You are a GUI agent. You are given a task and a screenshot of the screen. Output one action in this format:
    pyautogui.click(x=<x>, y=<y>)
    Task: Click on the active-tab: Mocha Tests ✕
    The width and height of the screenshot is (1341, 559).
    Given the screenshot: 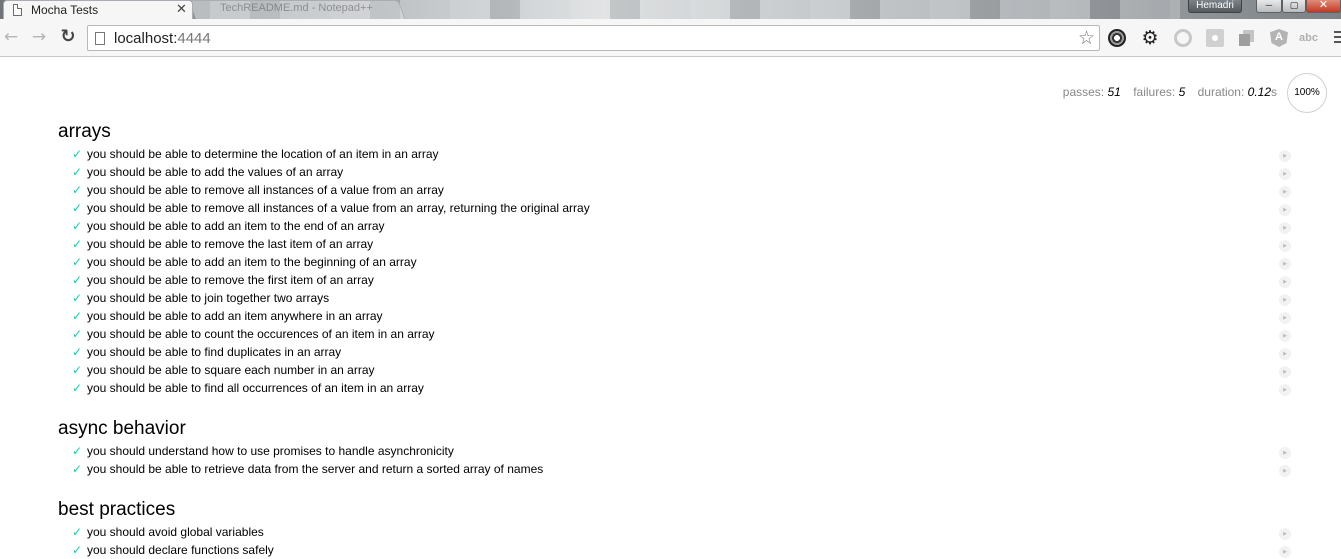 What is the action you would take?
    pyautogui.click(x=98, y=9)
    